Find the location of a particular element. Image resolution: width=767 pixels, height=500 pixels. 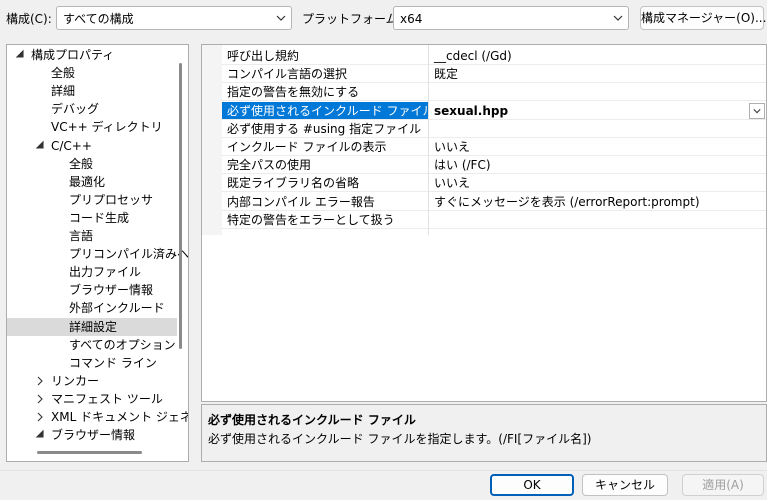

tree-item: コマンド ライン is located at coordinates (92, 363).